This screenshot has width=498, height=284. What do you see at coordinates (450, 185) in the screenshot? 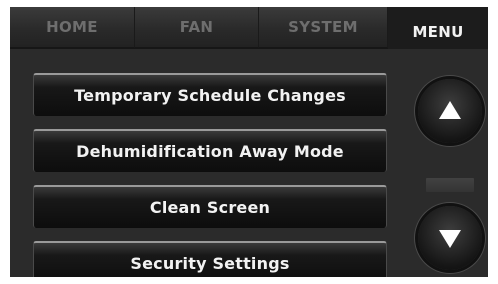
I see `scroll-position-indicator` at bounding box center [450, 185].